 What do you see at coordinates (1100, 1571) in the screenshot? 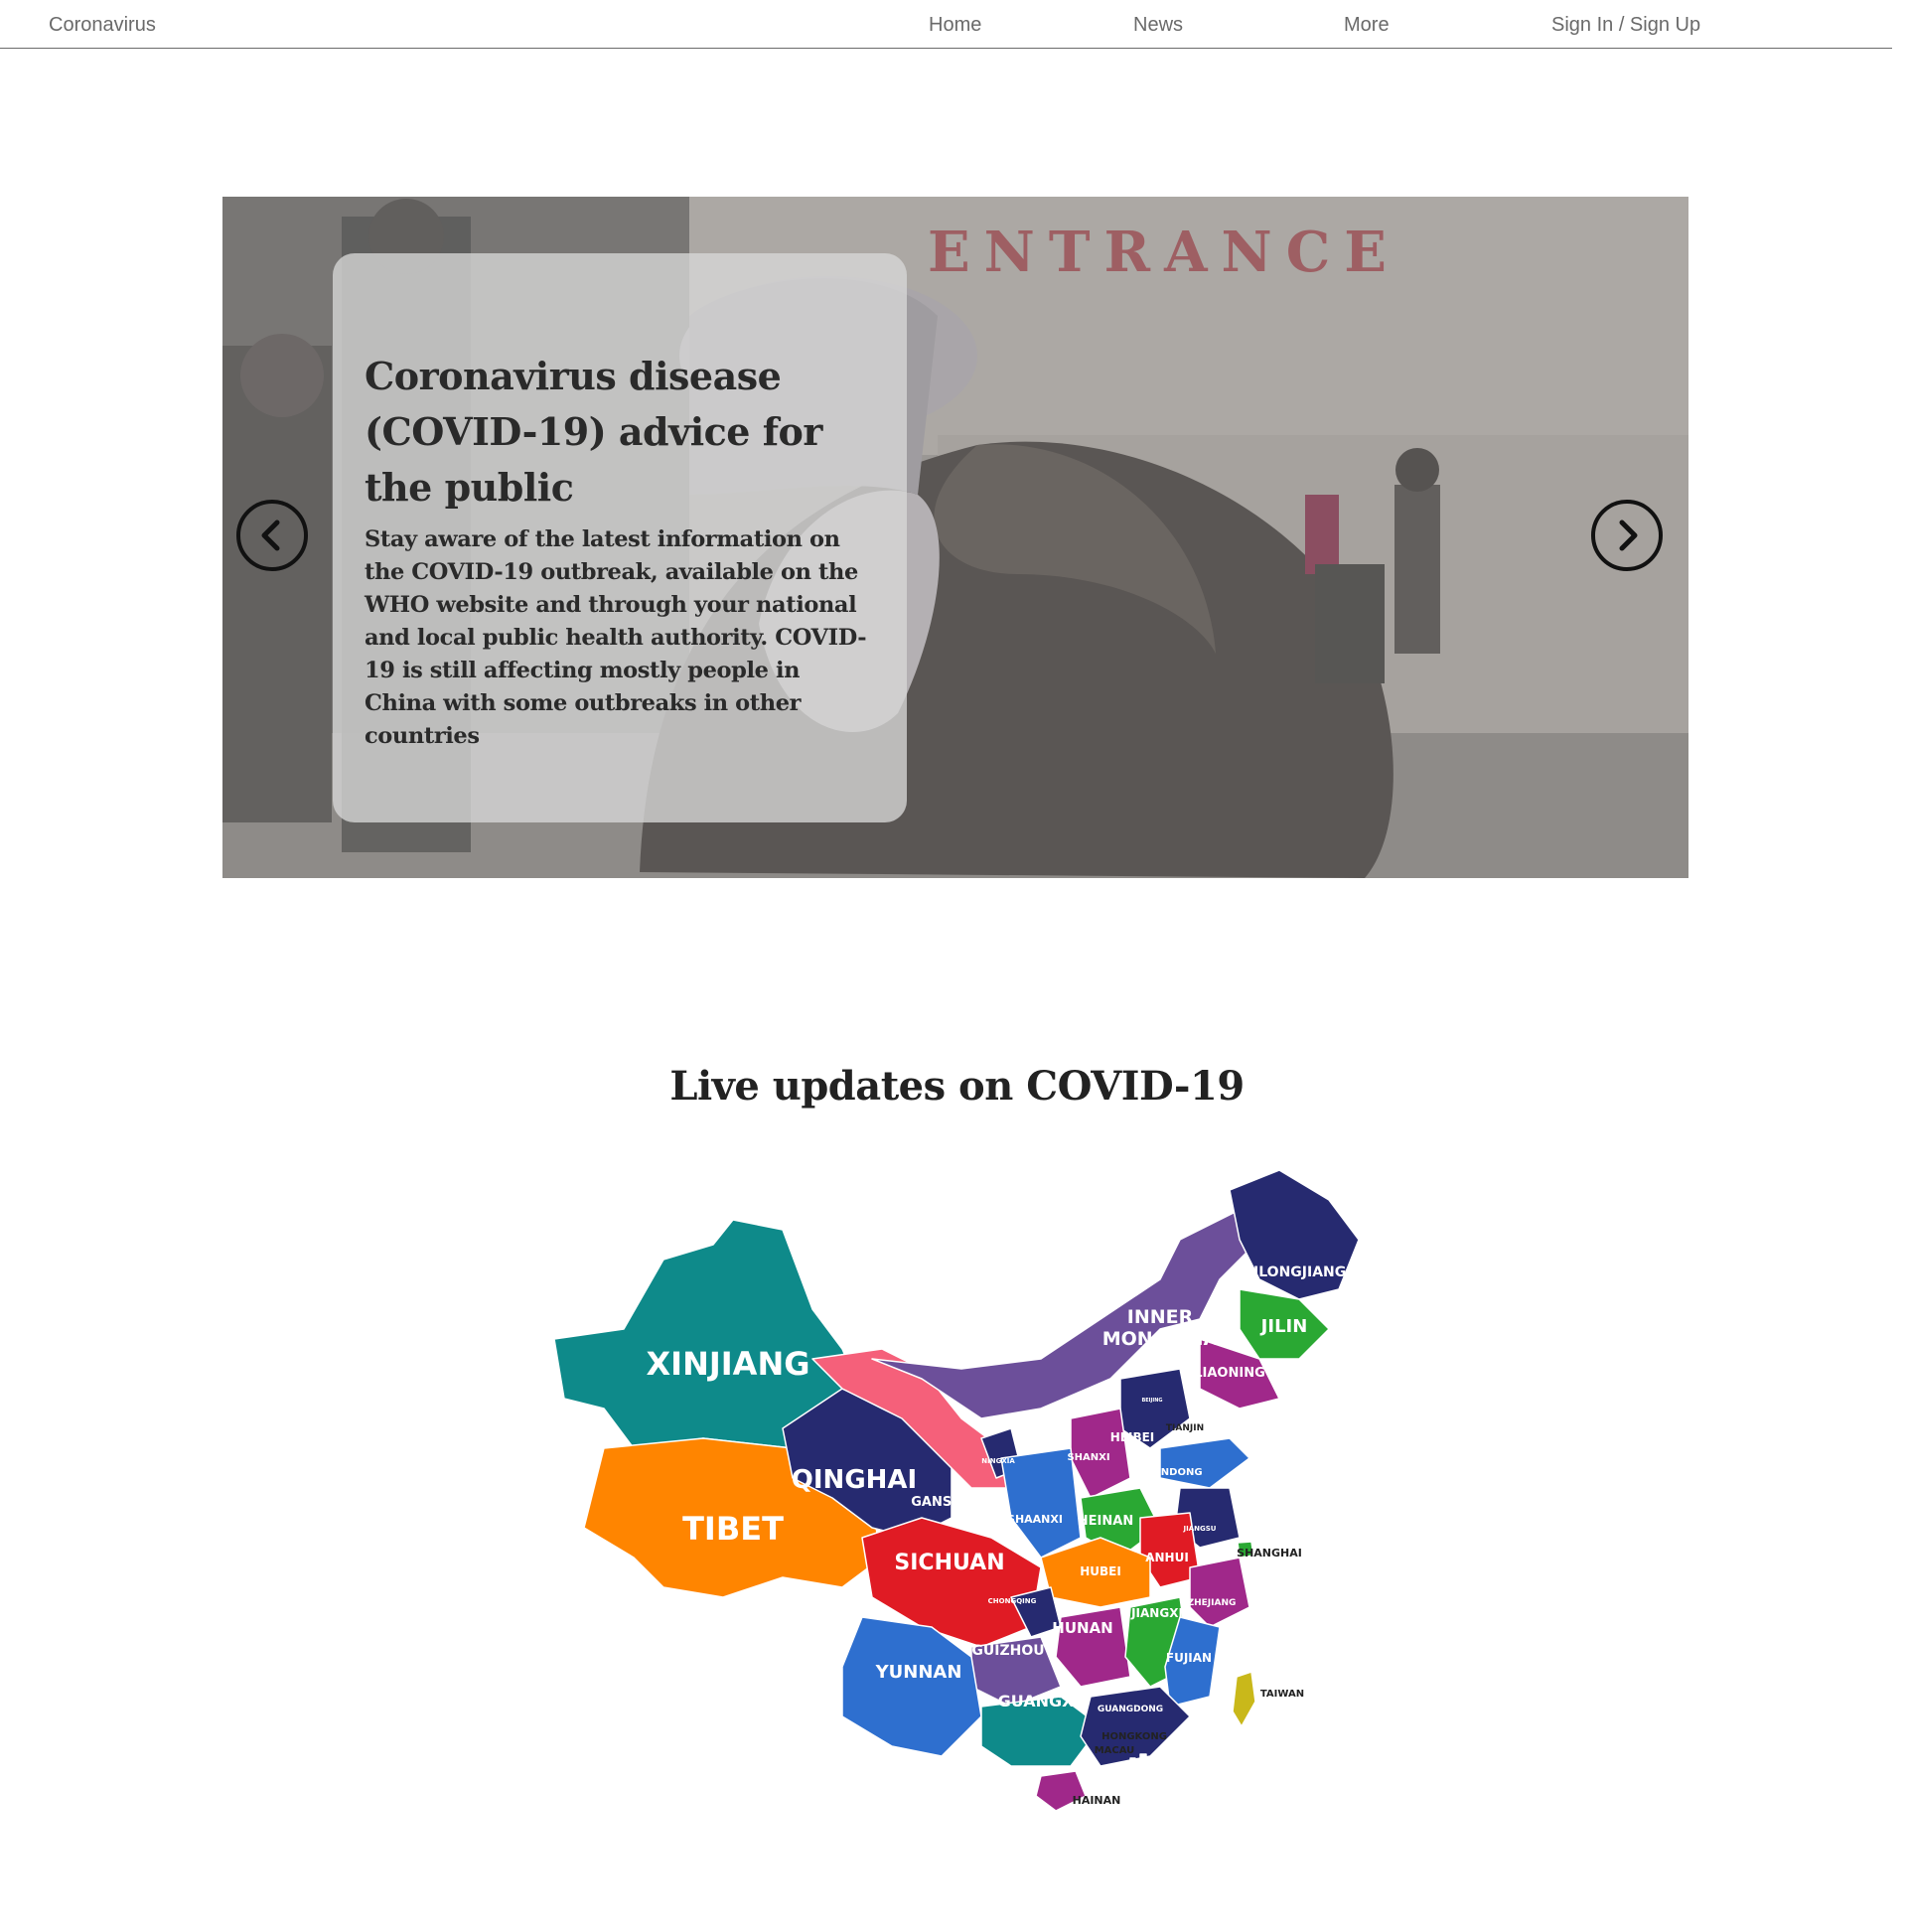
I see `province-label-hubei: HUBEI` at bounding box center [1100, 1571].